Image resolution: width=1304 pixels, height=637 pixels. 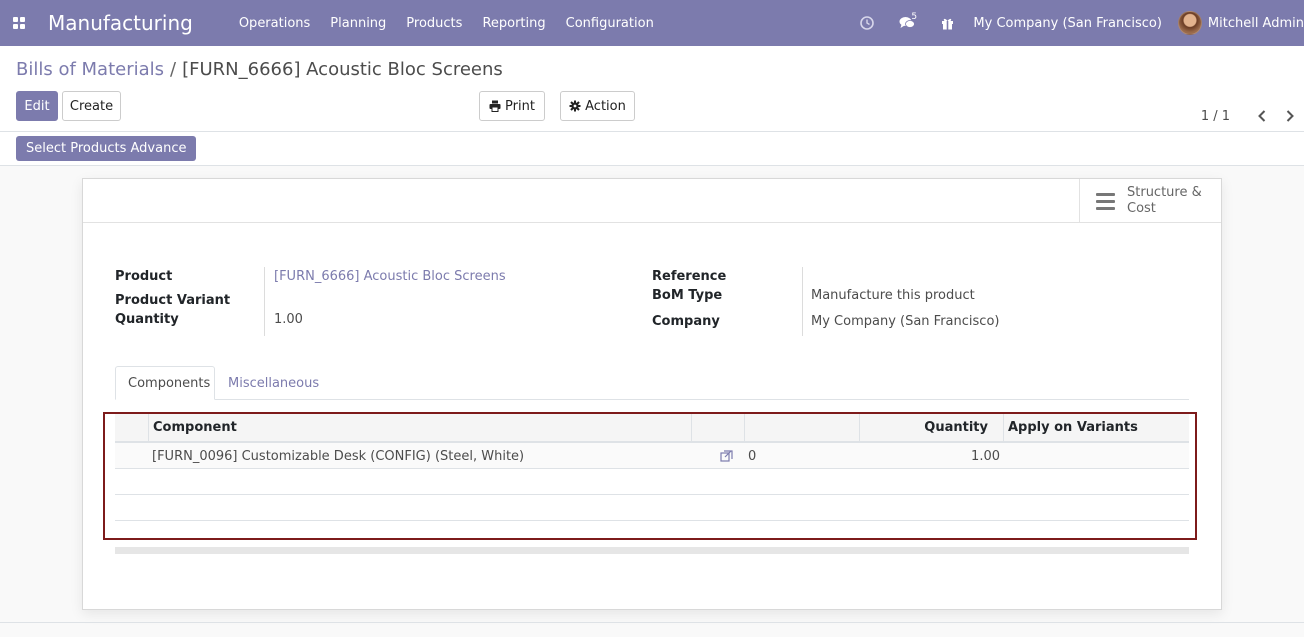 I want to click on product-label: Product, so click(x=144, y=276).